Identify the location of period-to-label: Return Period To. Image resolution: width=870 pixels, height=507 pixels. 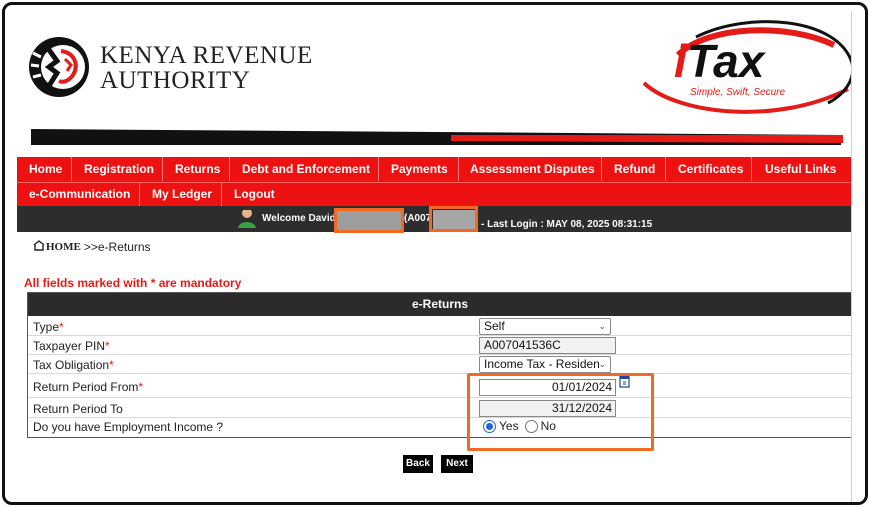
(78, 409).